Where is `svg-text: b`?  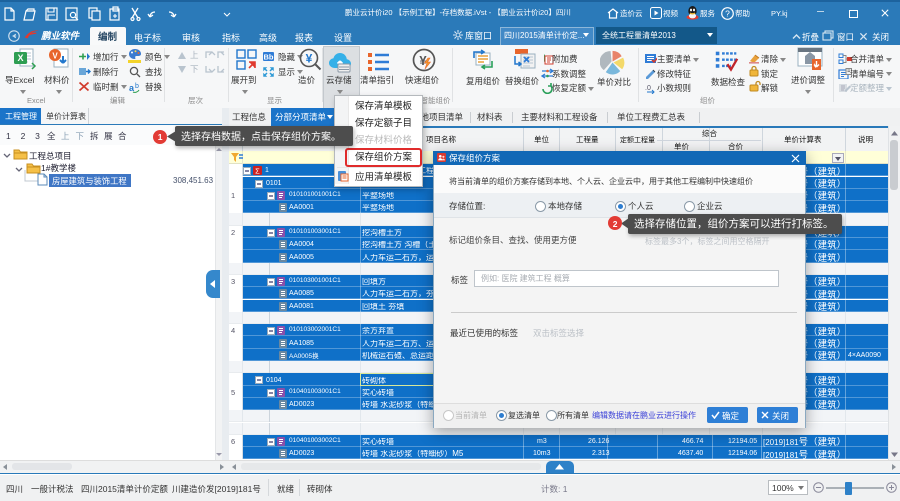
svg-text: b is located at coordinates (137, 86).